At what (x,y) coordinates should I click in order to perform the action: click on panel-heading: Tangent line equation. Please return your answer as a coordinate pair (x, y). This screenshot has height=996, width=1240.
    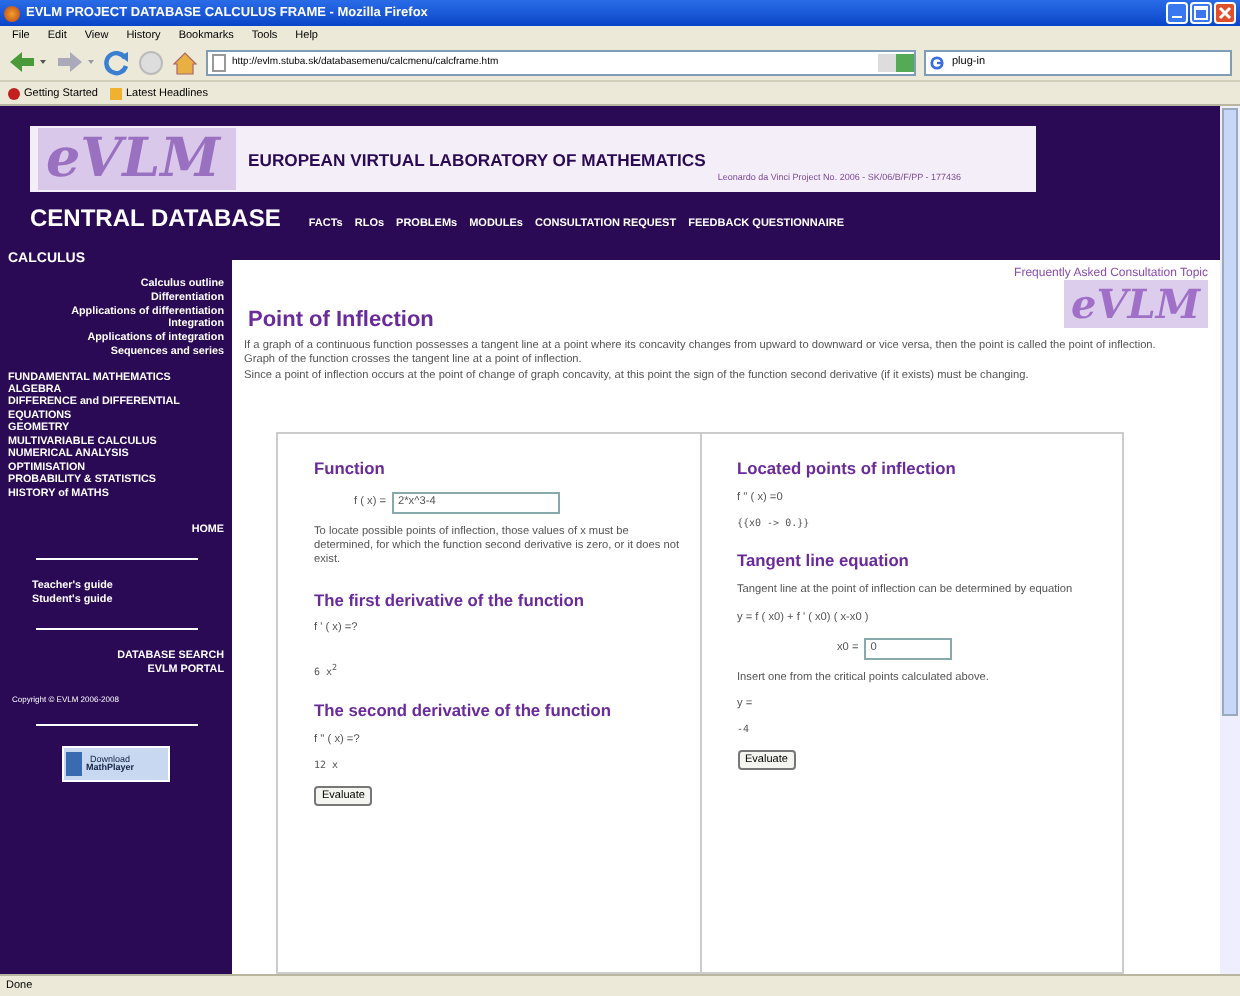
    Looking at the image, I should click on (824, 561).